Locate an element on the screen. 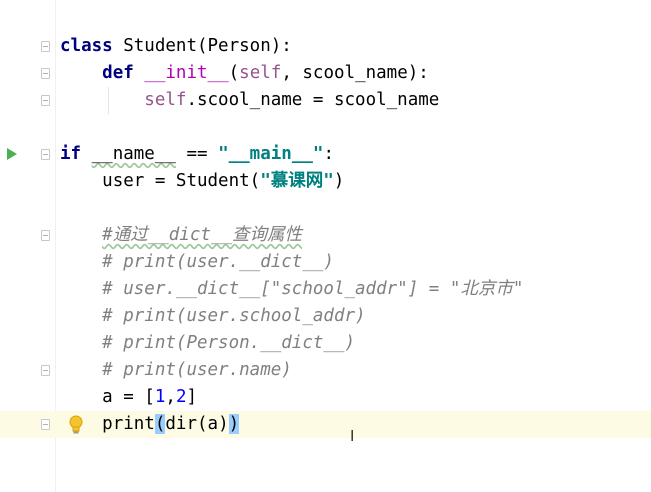  code-line-5: if __name__ == "__main__": is located at coordinates (325, 154).